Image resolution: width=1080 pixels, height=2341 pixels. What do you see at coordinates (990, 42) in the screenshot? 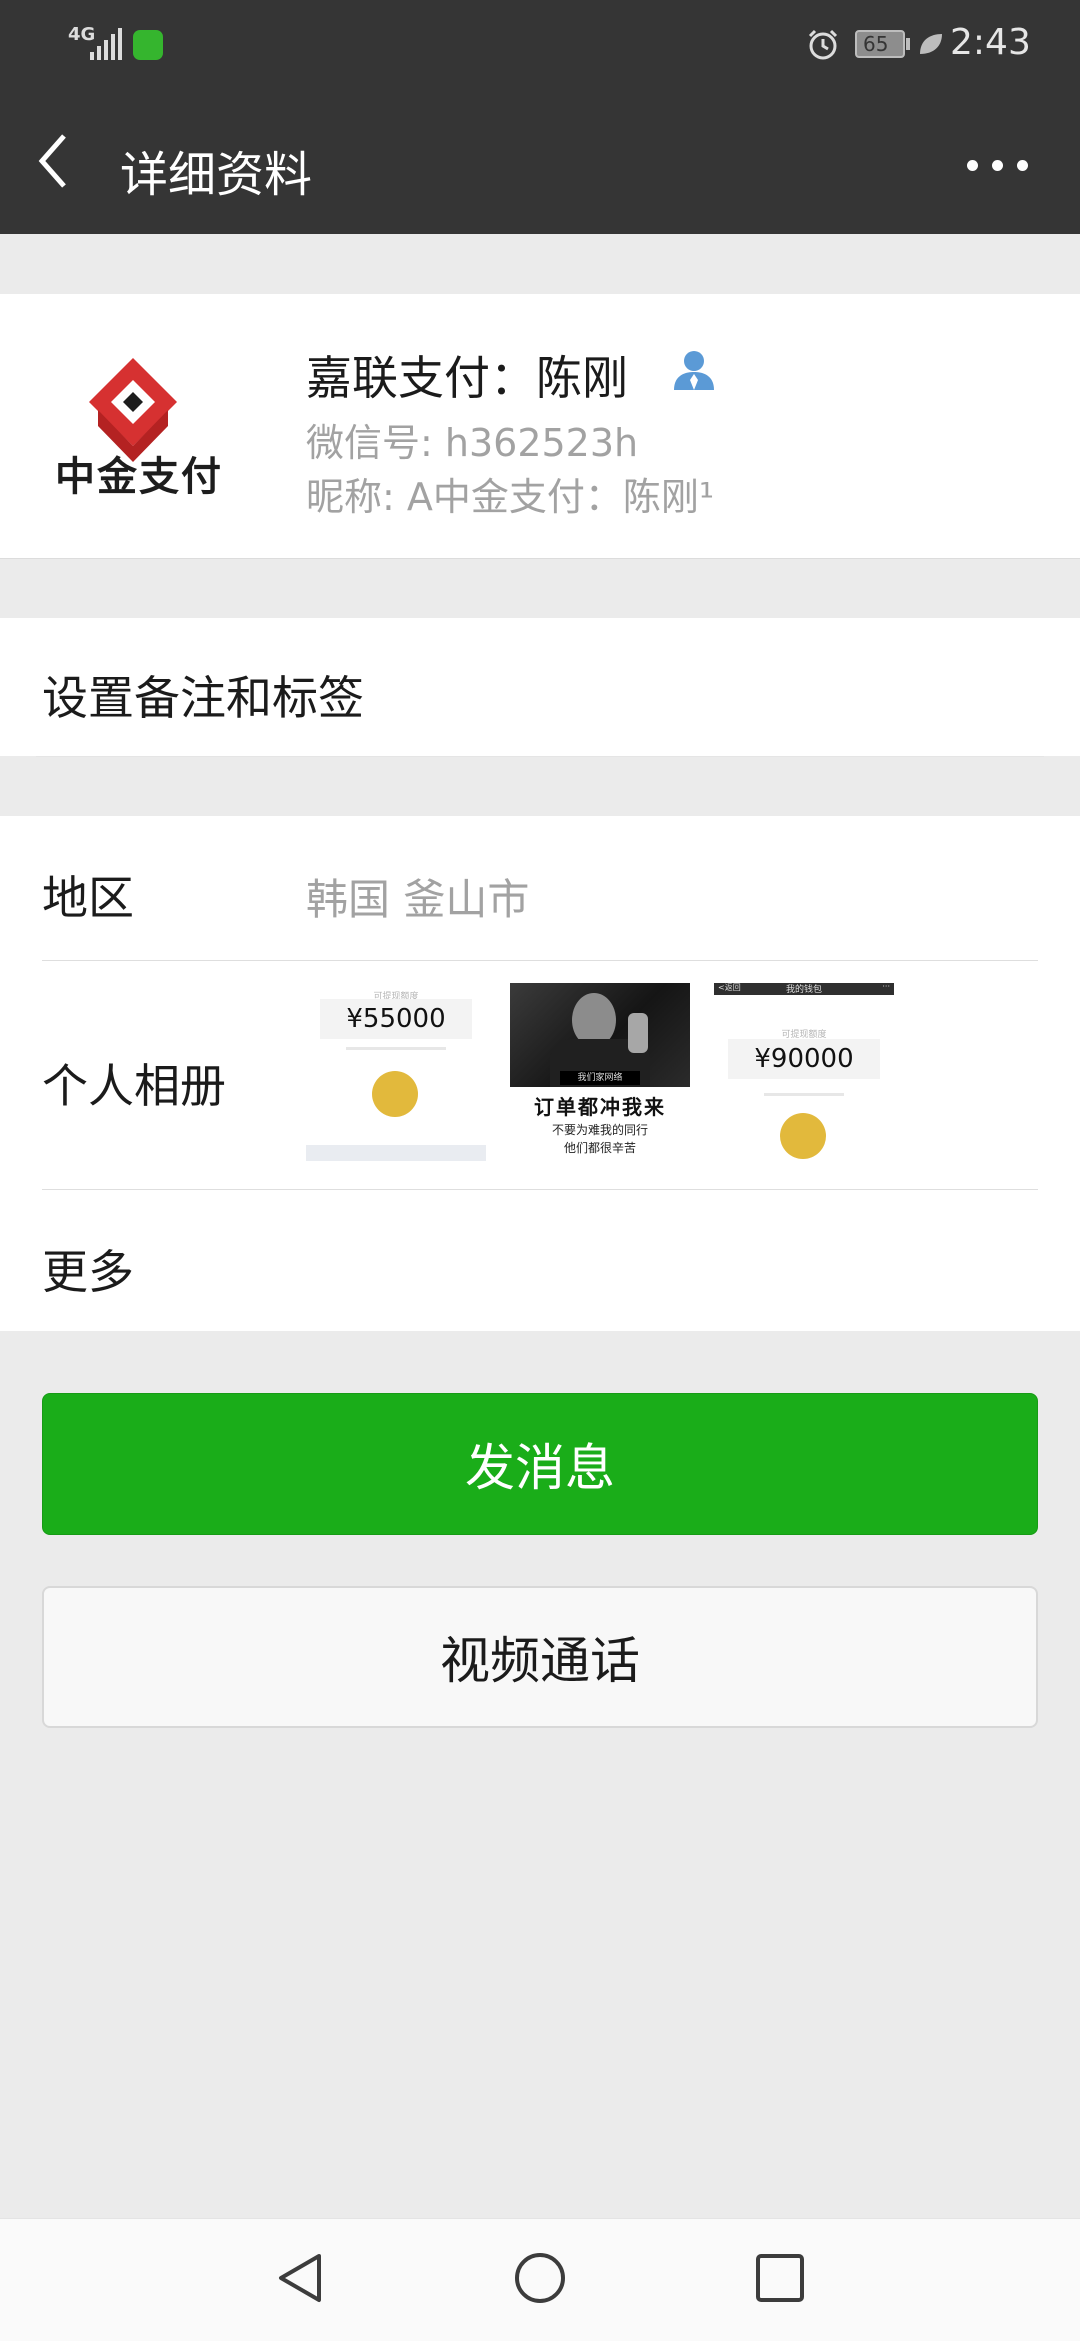
I see `status-time: 2:43` at bounding box center [990, 42].